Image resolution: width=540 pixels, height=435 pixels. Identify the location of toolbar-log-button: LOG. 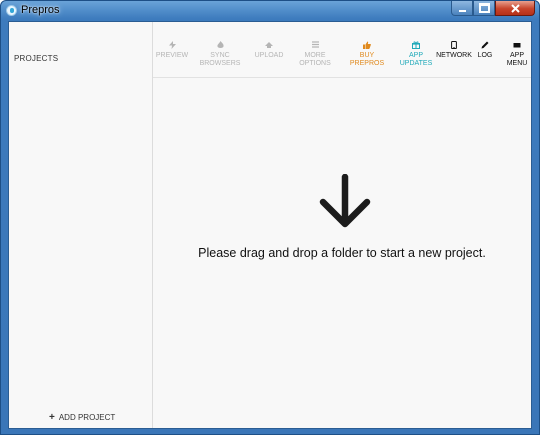
(485, 50).